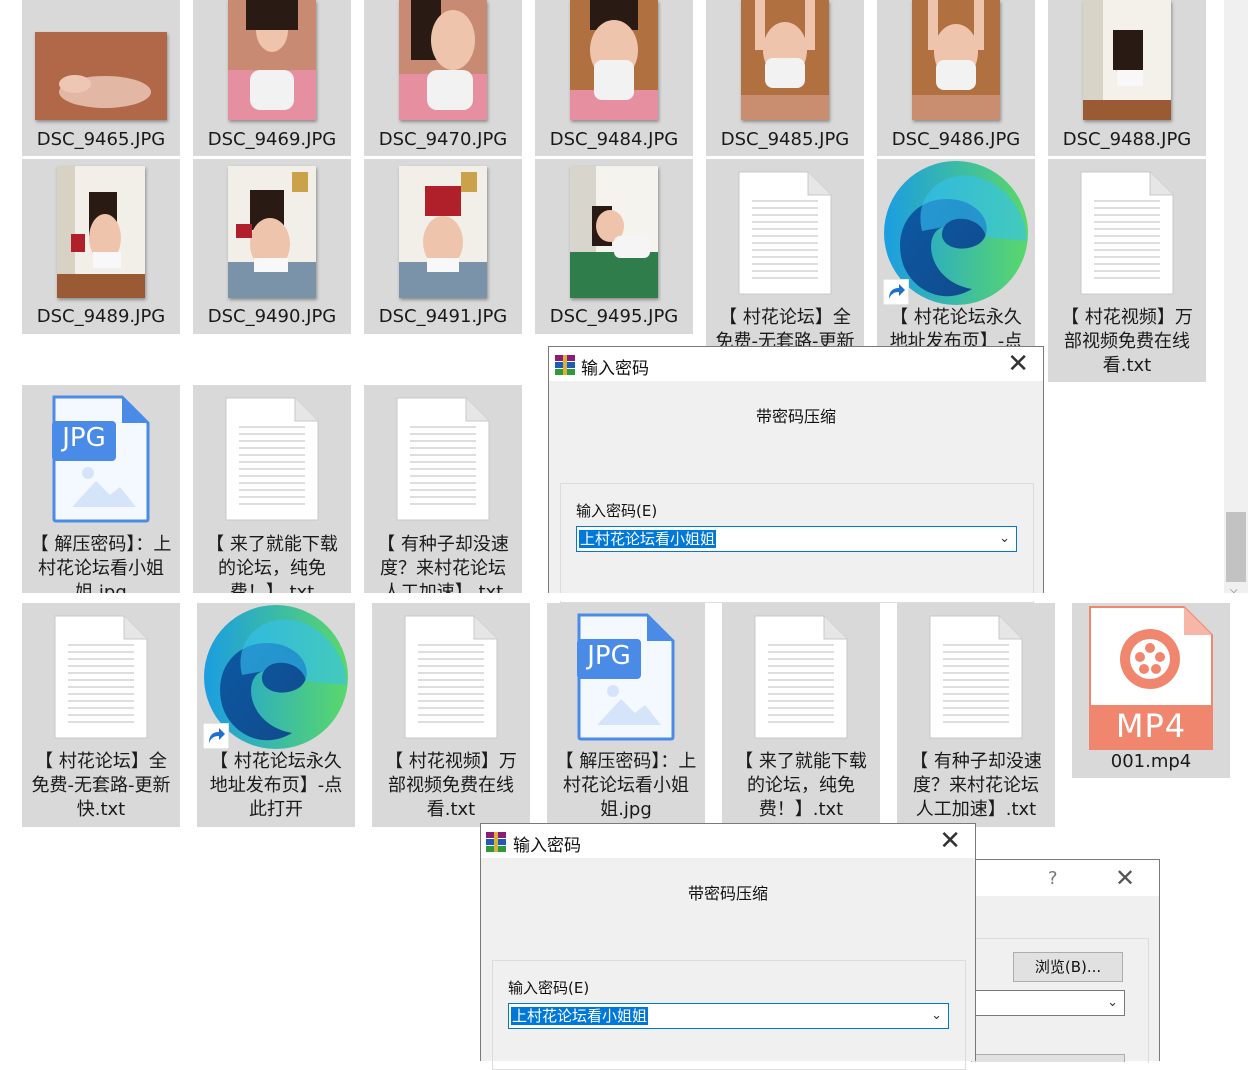 The image size is (1248, 1070). Describe the element at coordinates (1127, 139) in the screenshot. I see `file-name: DSC_9488.JPG` at that location.